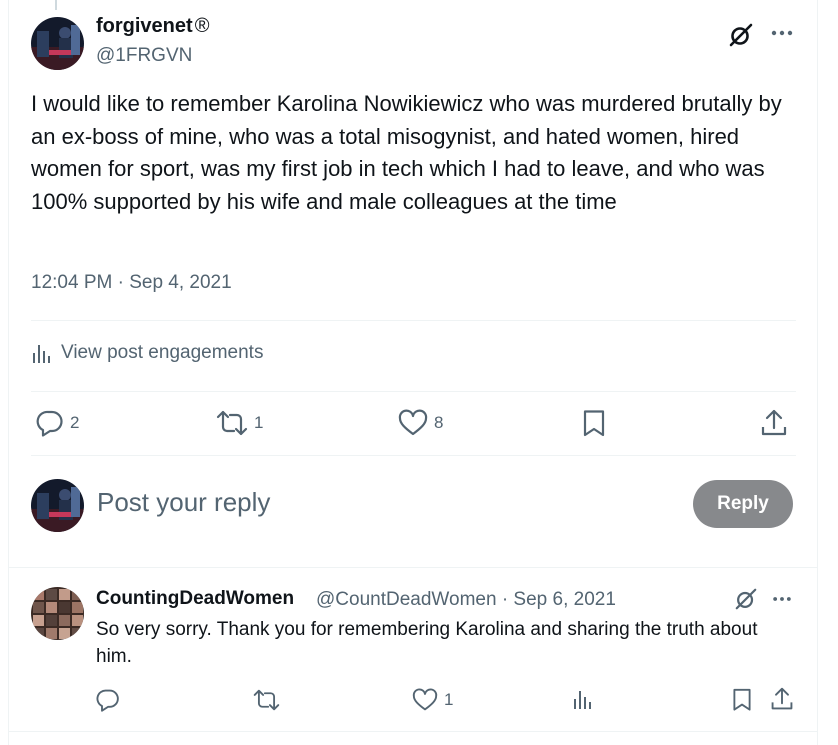 The width and height of the screenshot is (838, 745). I want to click on reply-author-avatar, so click(57, 613).